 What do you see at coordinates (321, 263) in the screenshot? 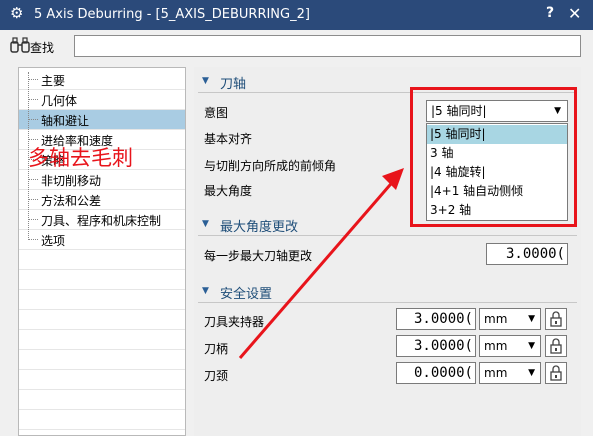
I see `annotation-arrow` at bounding box center [321, 263].